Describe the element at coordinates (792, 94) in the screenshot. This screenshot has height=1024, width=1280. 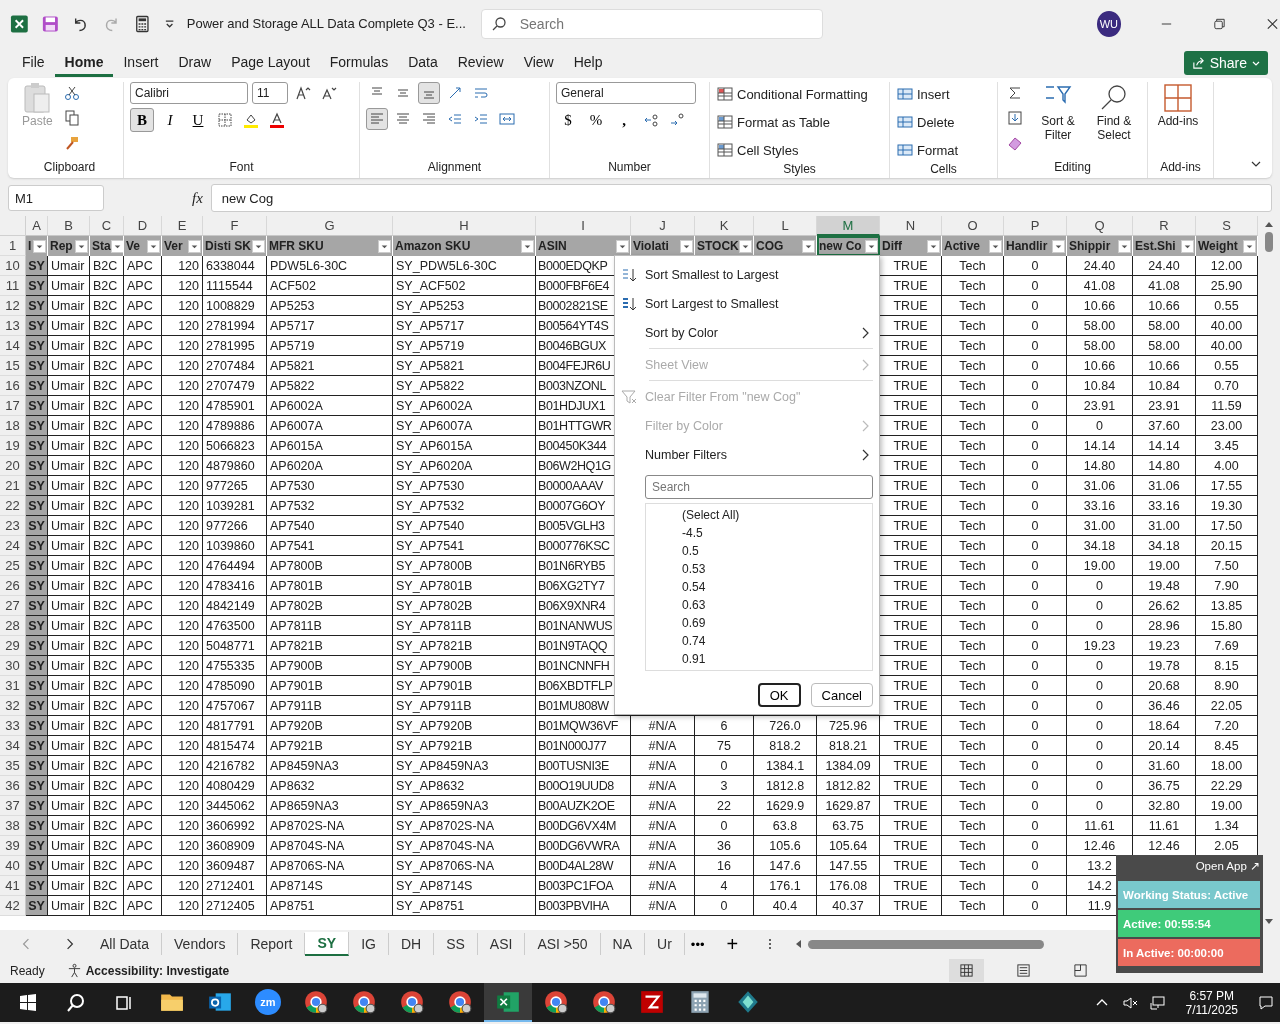
I see `styles-menu-button: Conditional Formatting` at that location.